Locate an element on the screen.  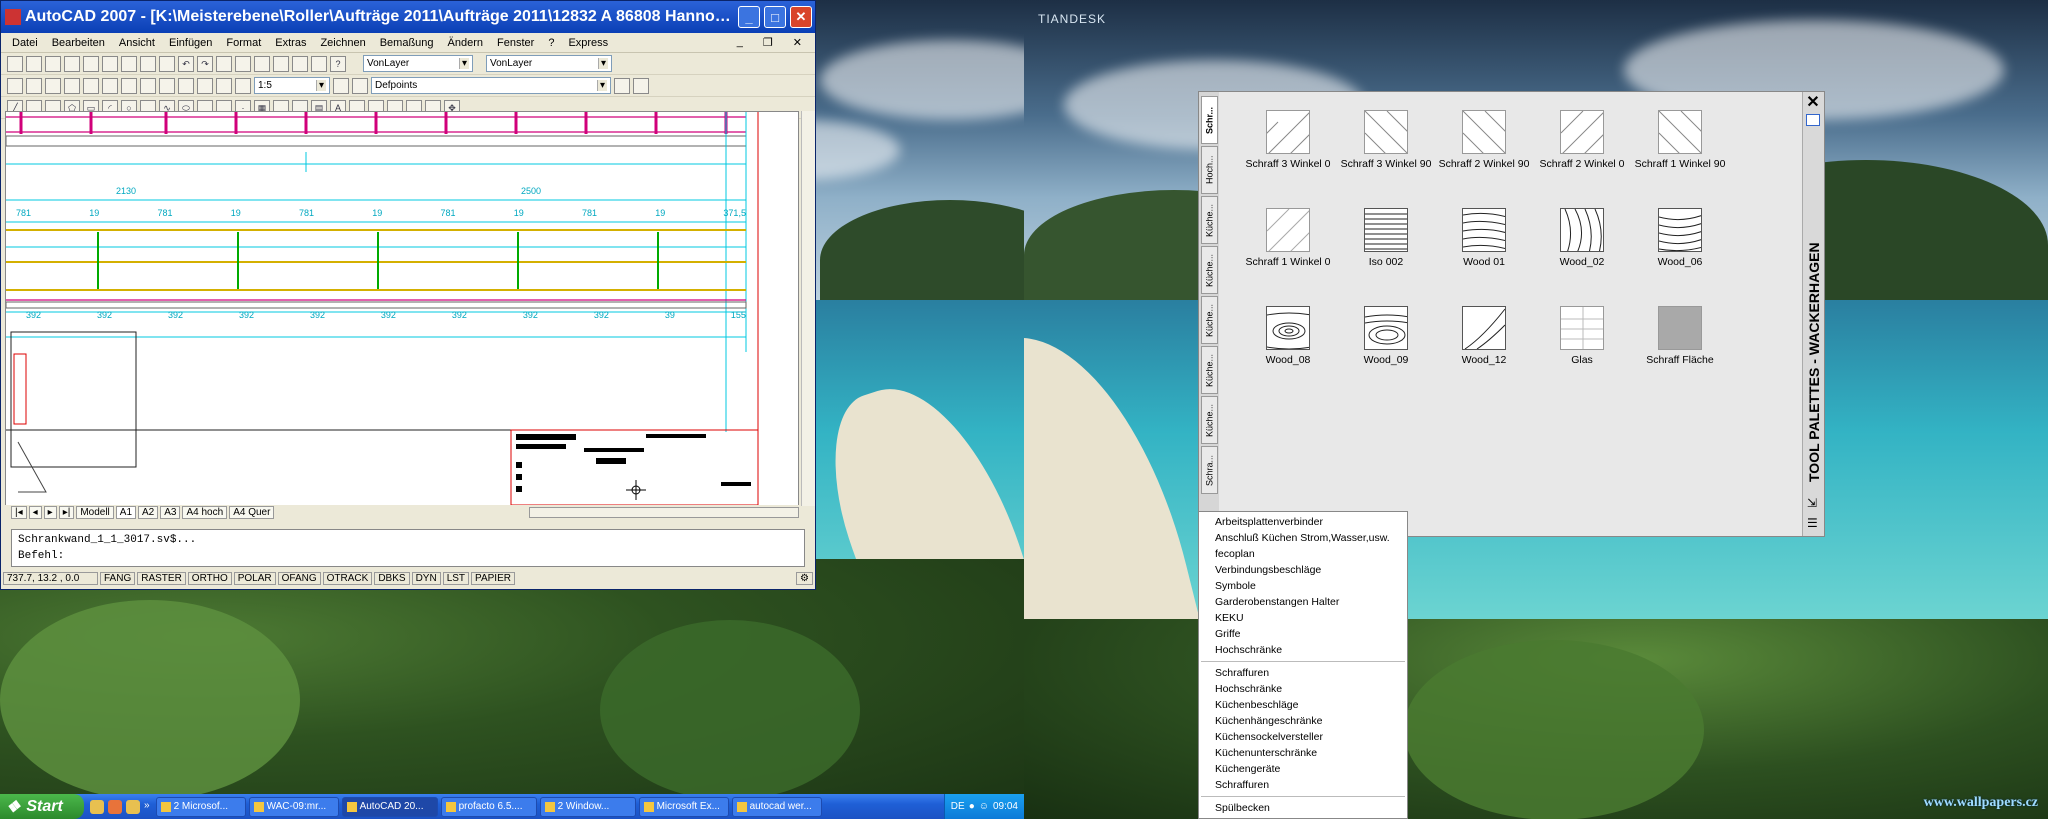
menu-fenster: Fenster is located at coordinates (515, 43).